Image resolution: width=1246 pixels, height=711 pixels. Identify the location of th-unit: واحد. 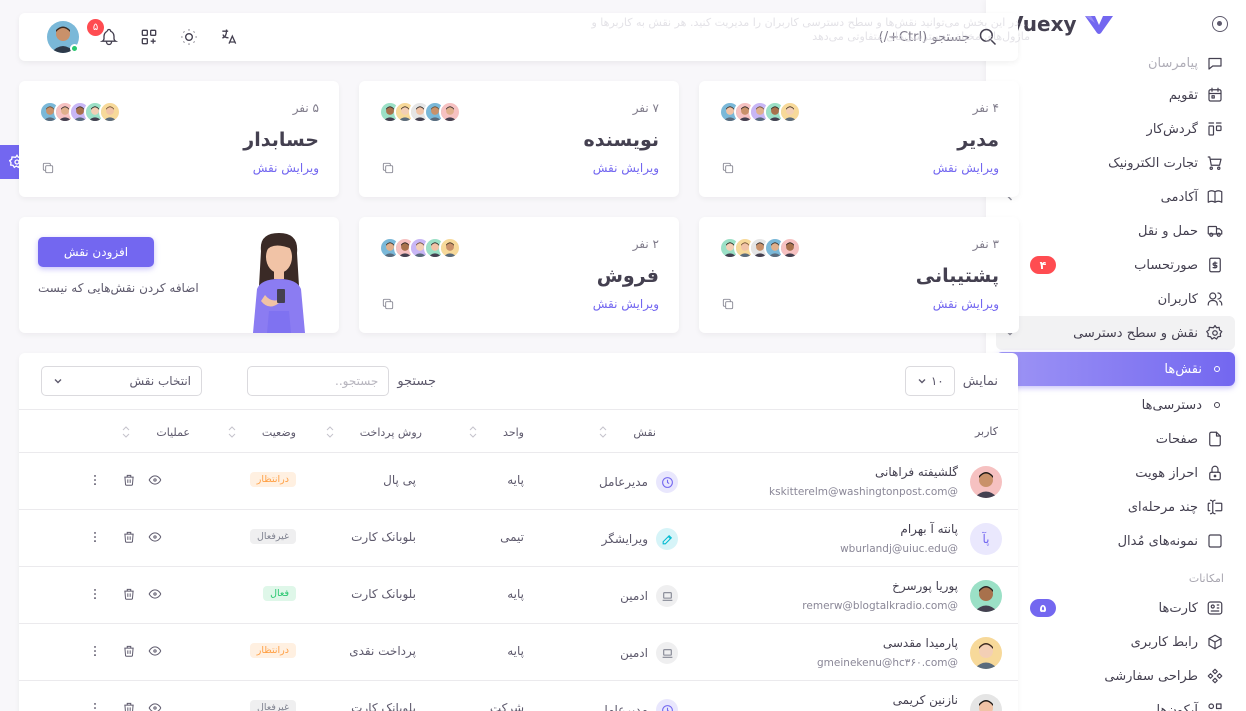
(496, 432).